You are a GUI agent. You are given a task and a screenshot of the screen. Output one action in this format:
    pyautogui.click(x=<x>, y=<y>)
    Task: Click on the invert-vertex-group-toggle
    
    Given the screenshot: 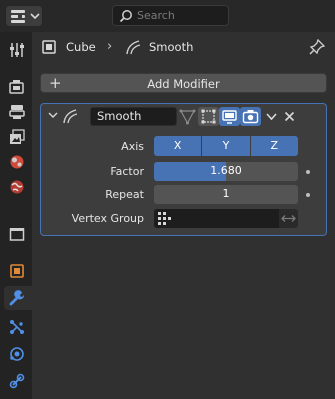 What is the action you would take?
    pyautogui.click(x=288, y=218)
    